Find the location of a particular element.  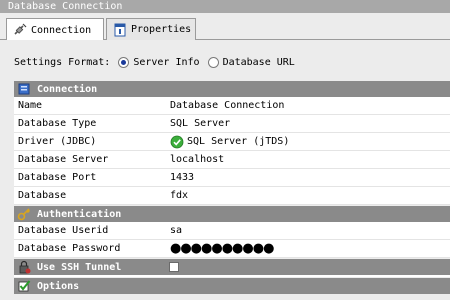

section-ssh-title: Use SSH Tunnel is located at coordinates (79, 267).